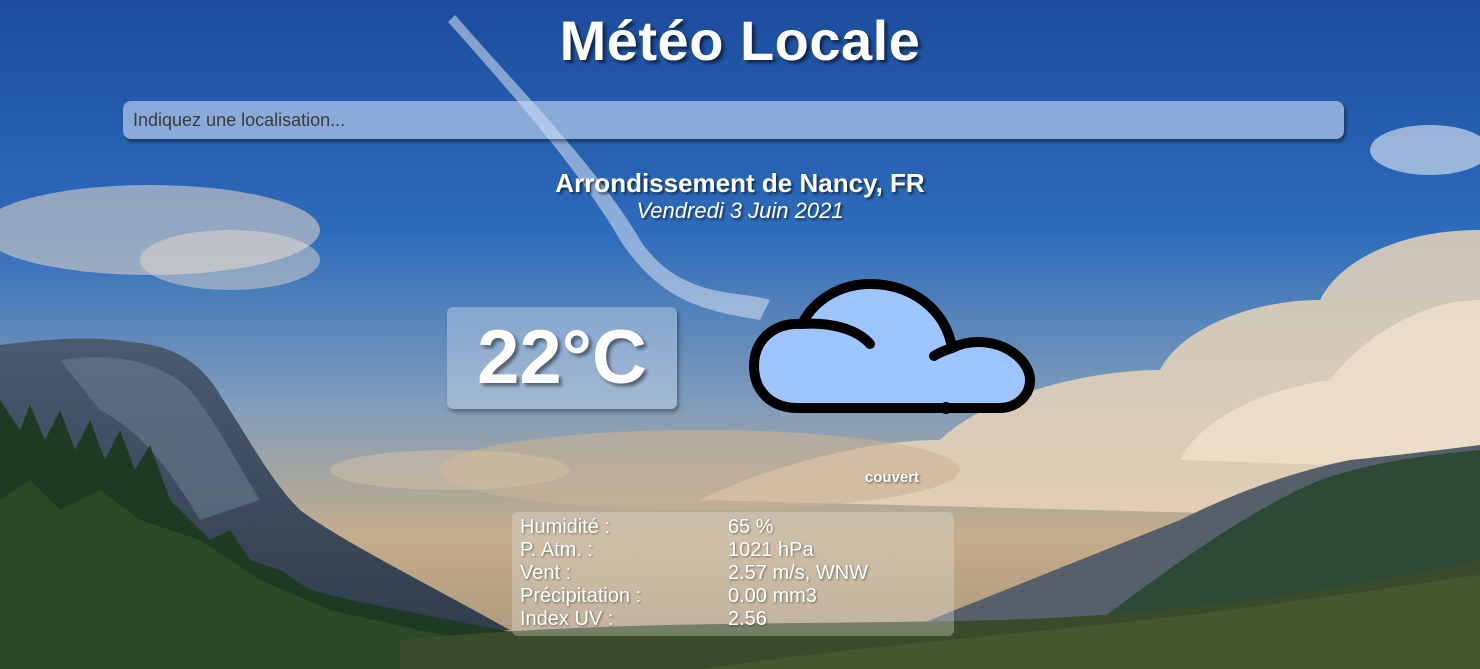  I want to click on detail-value: 65 %, so click(751, 527).